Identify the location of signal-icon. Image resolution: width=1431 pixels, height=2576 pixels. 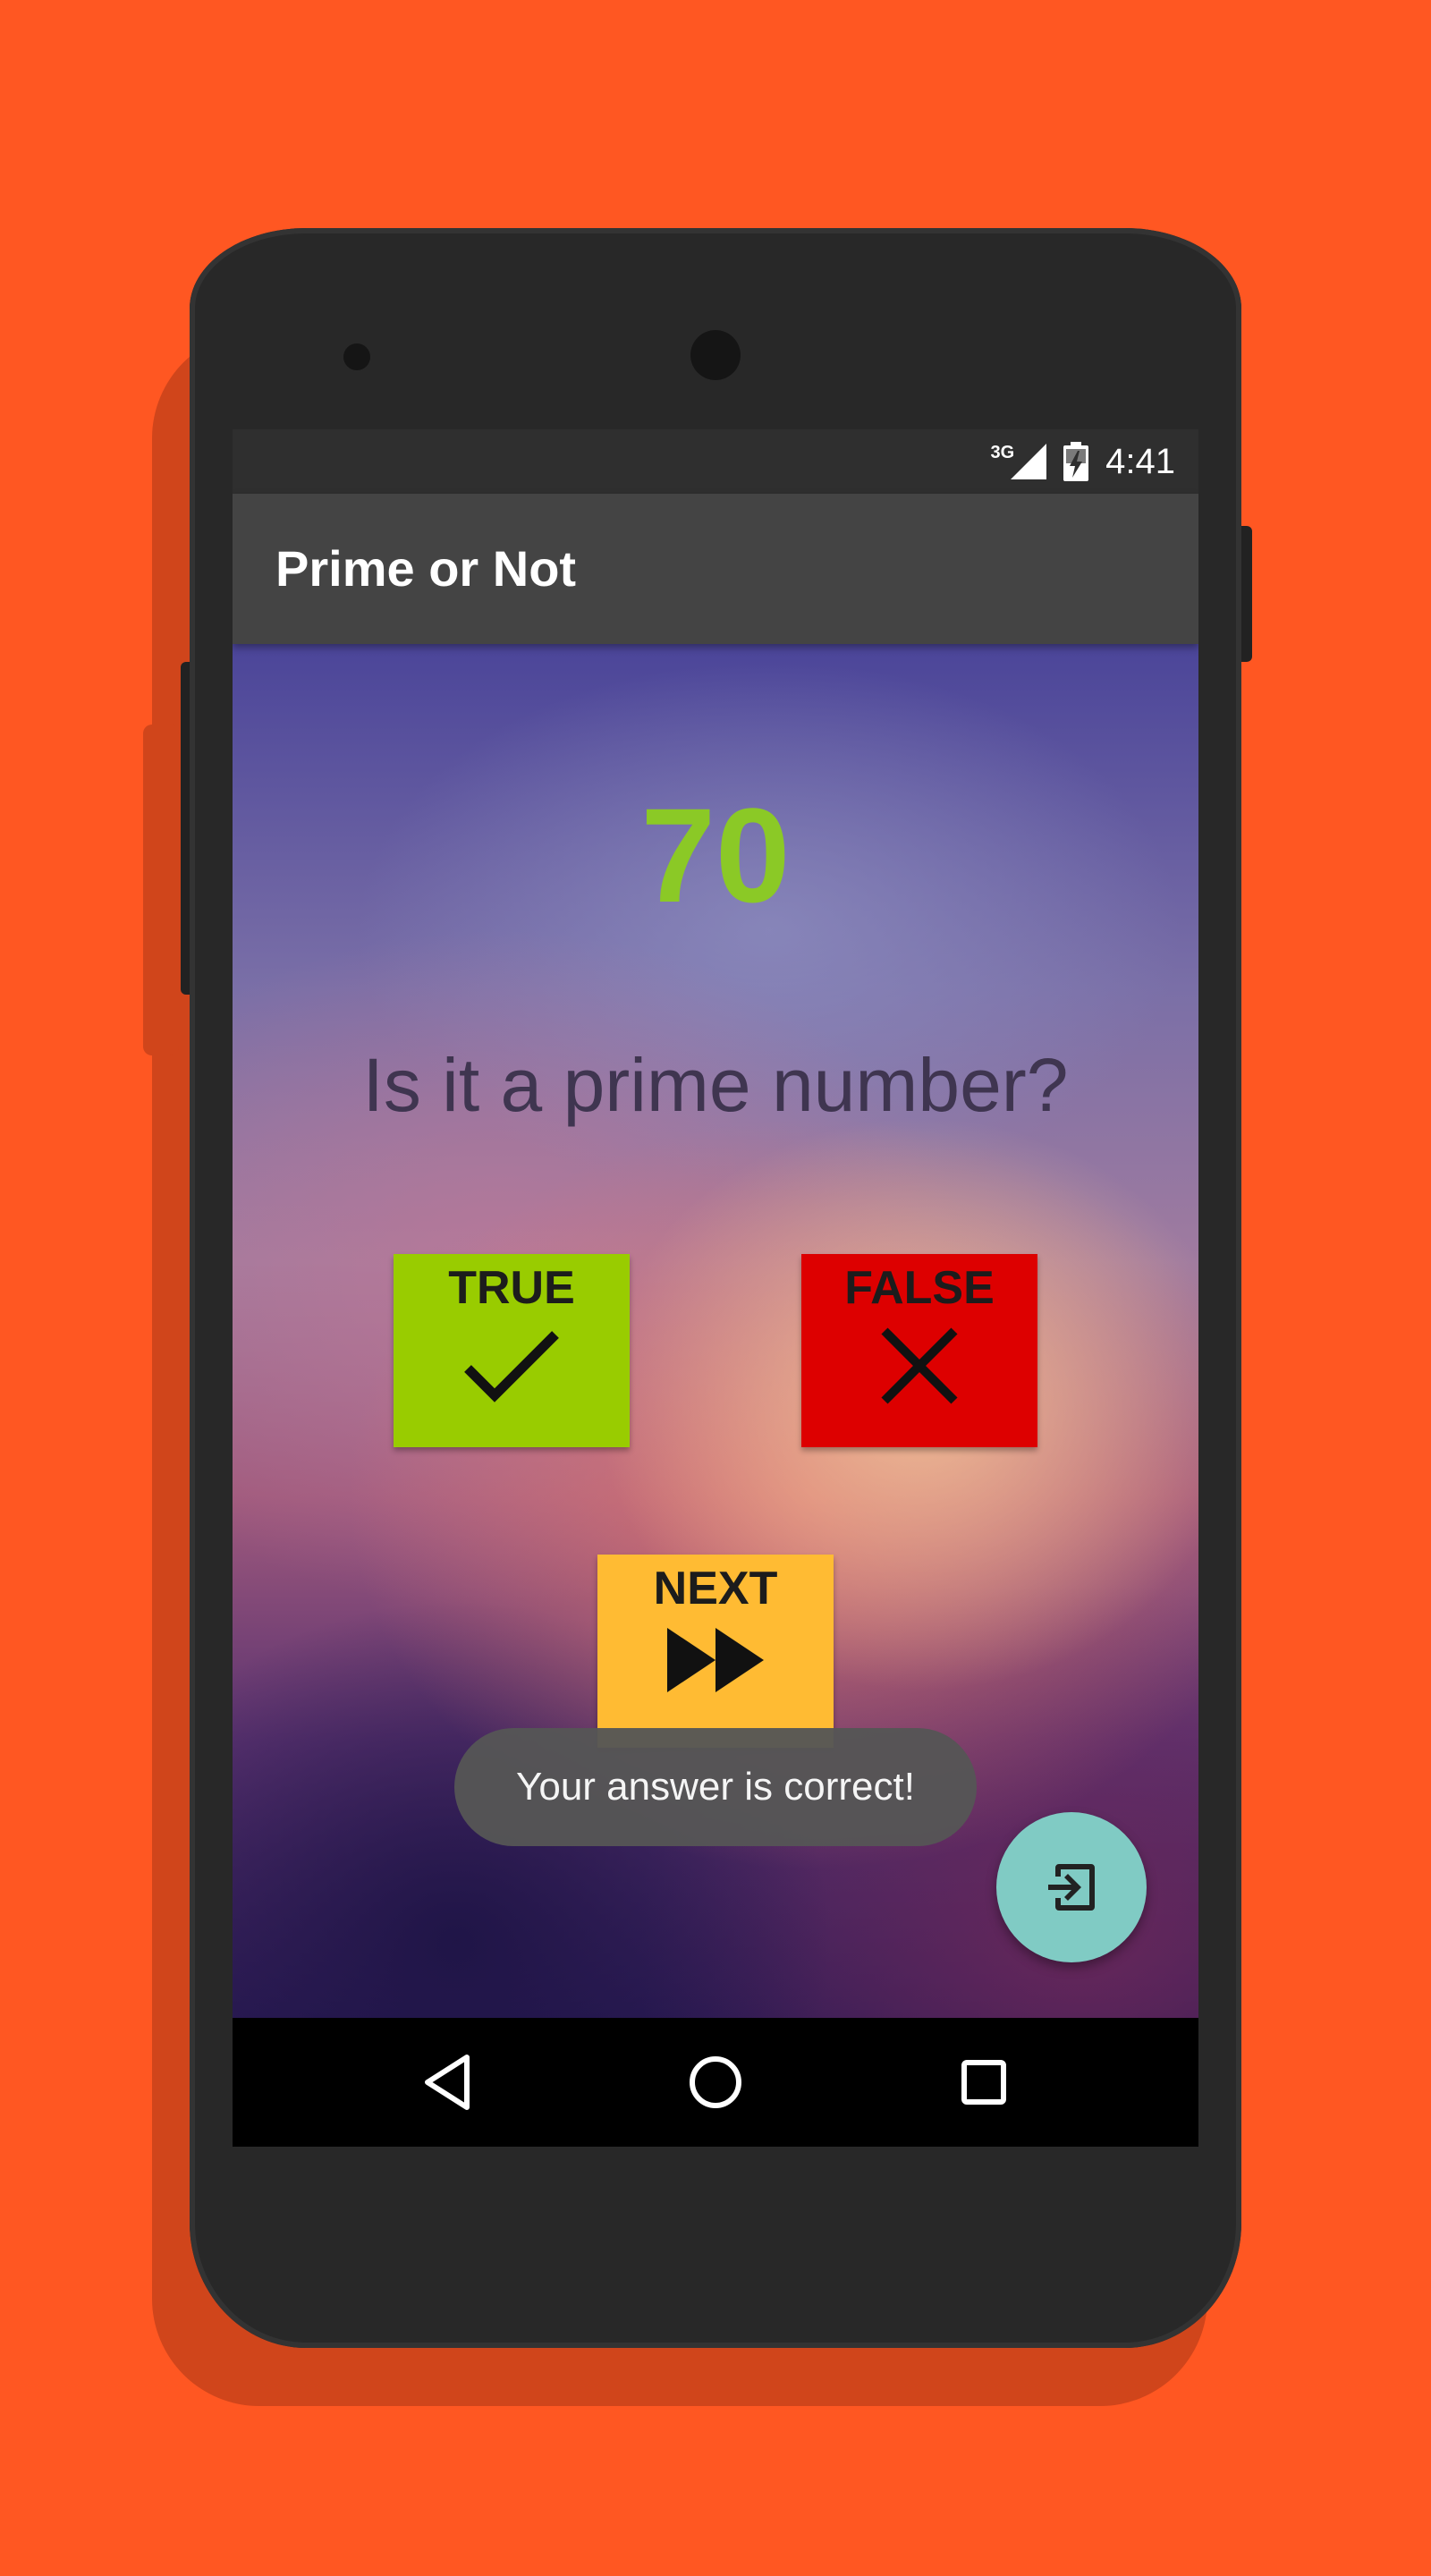
(1029, 461).